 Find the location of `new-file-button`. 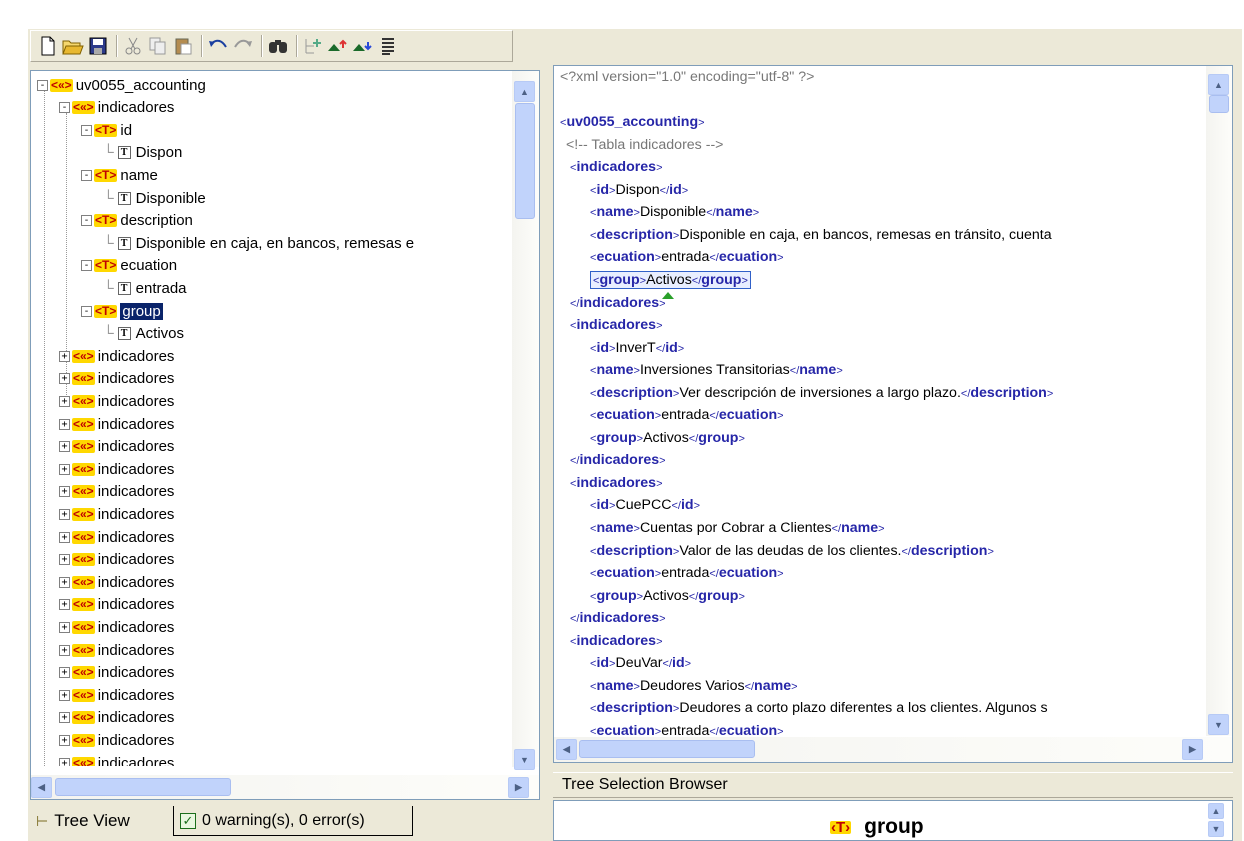

new-file-button is located at coordinates (48, 46).